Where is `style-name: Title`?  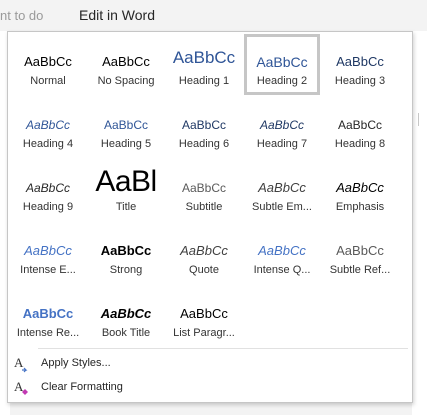
style-name: Title is located at coordinates (126, 207).